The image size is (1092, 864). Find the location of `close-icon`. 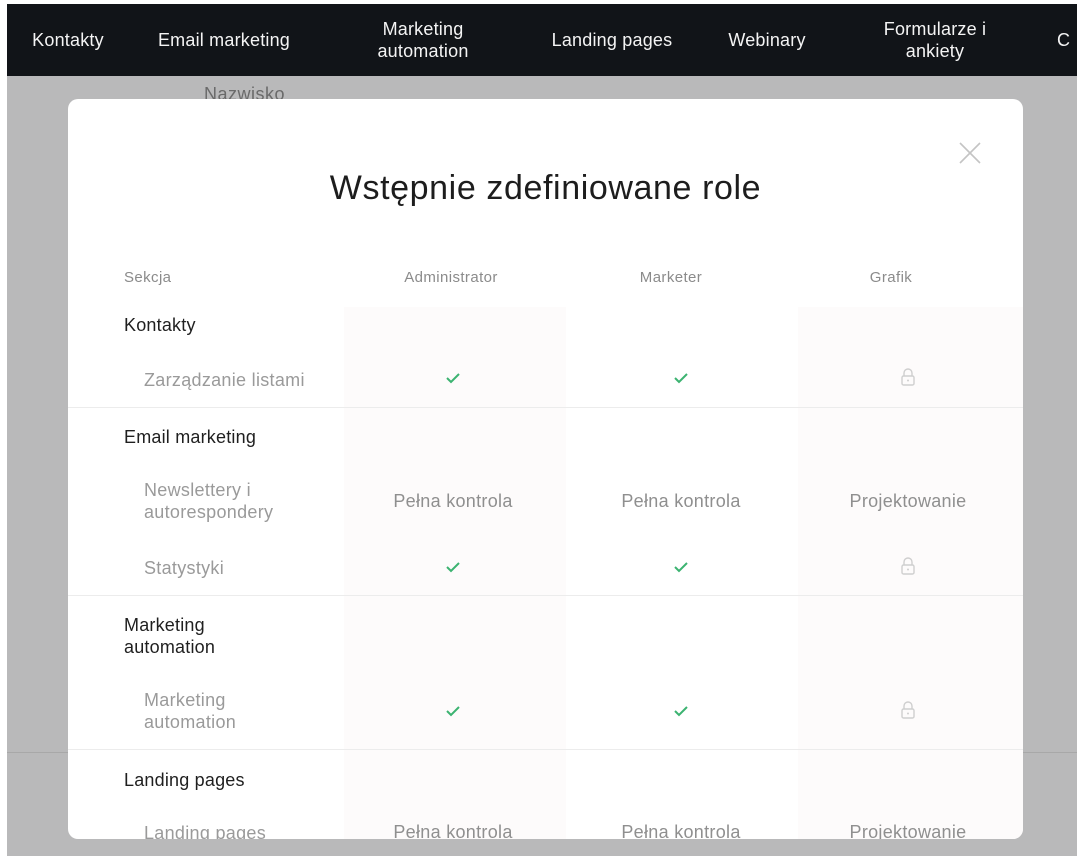

close-icon is located at coordinates (970, 153).